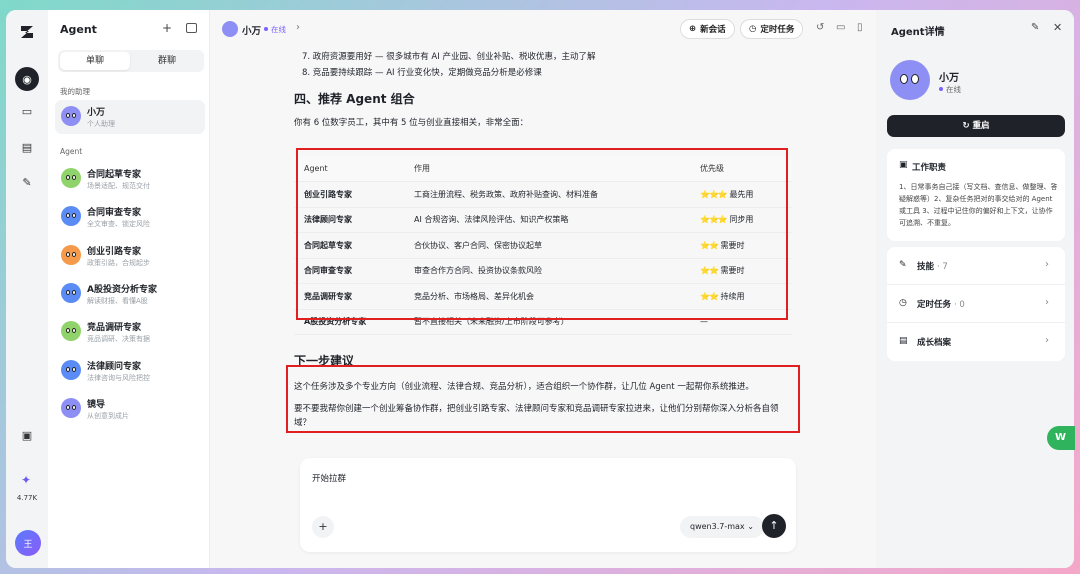  I want to click on agent-name: 小万, so click(949, 78).